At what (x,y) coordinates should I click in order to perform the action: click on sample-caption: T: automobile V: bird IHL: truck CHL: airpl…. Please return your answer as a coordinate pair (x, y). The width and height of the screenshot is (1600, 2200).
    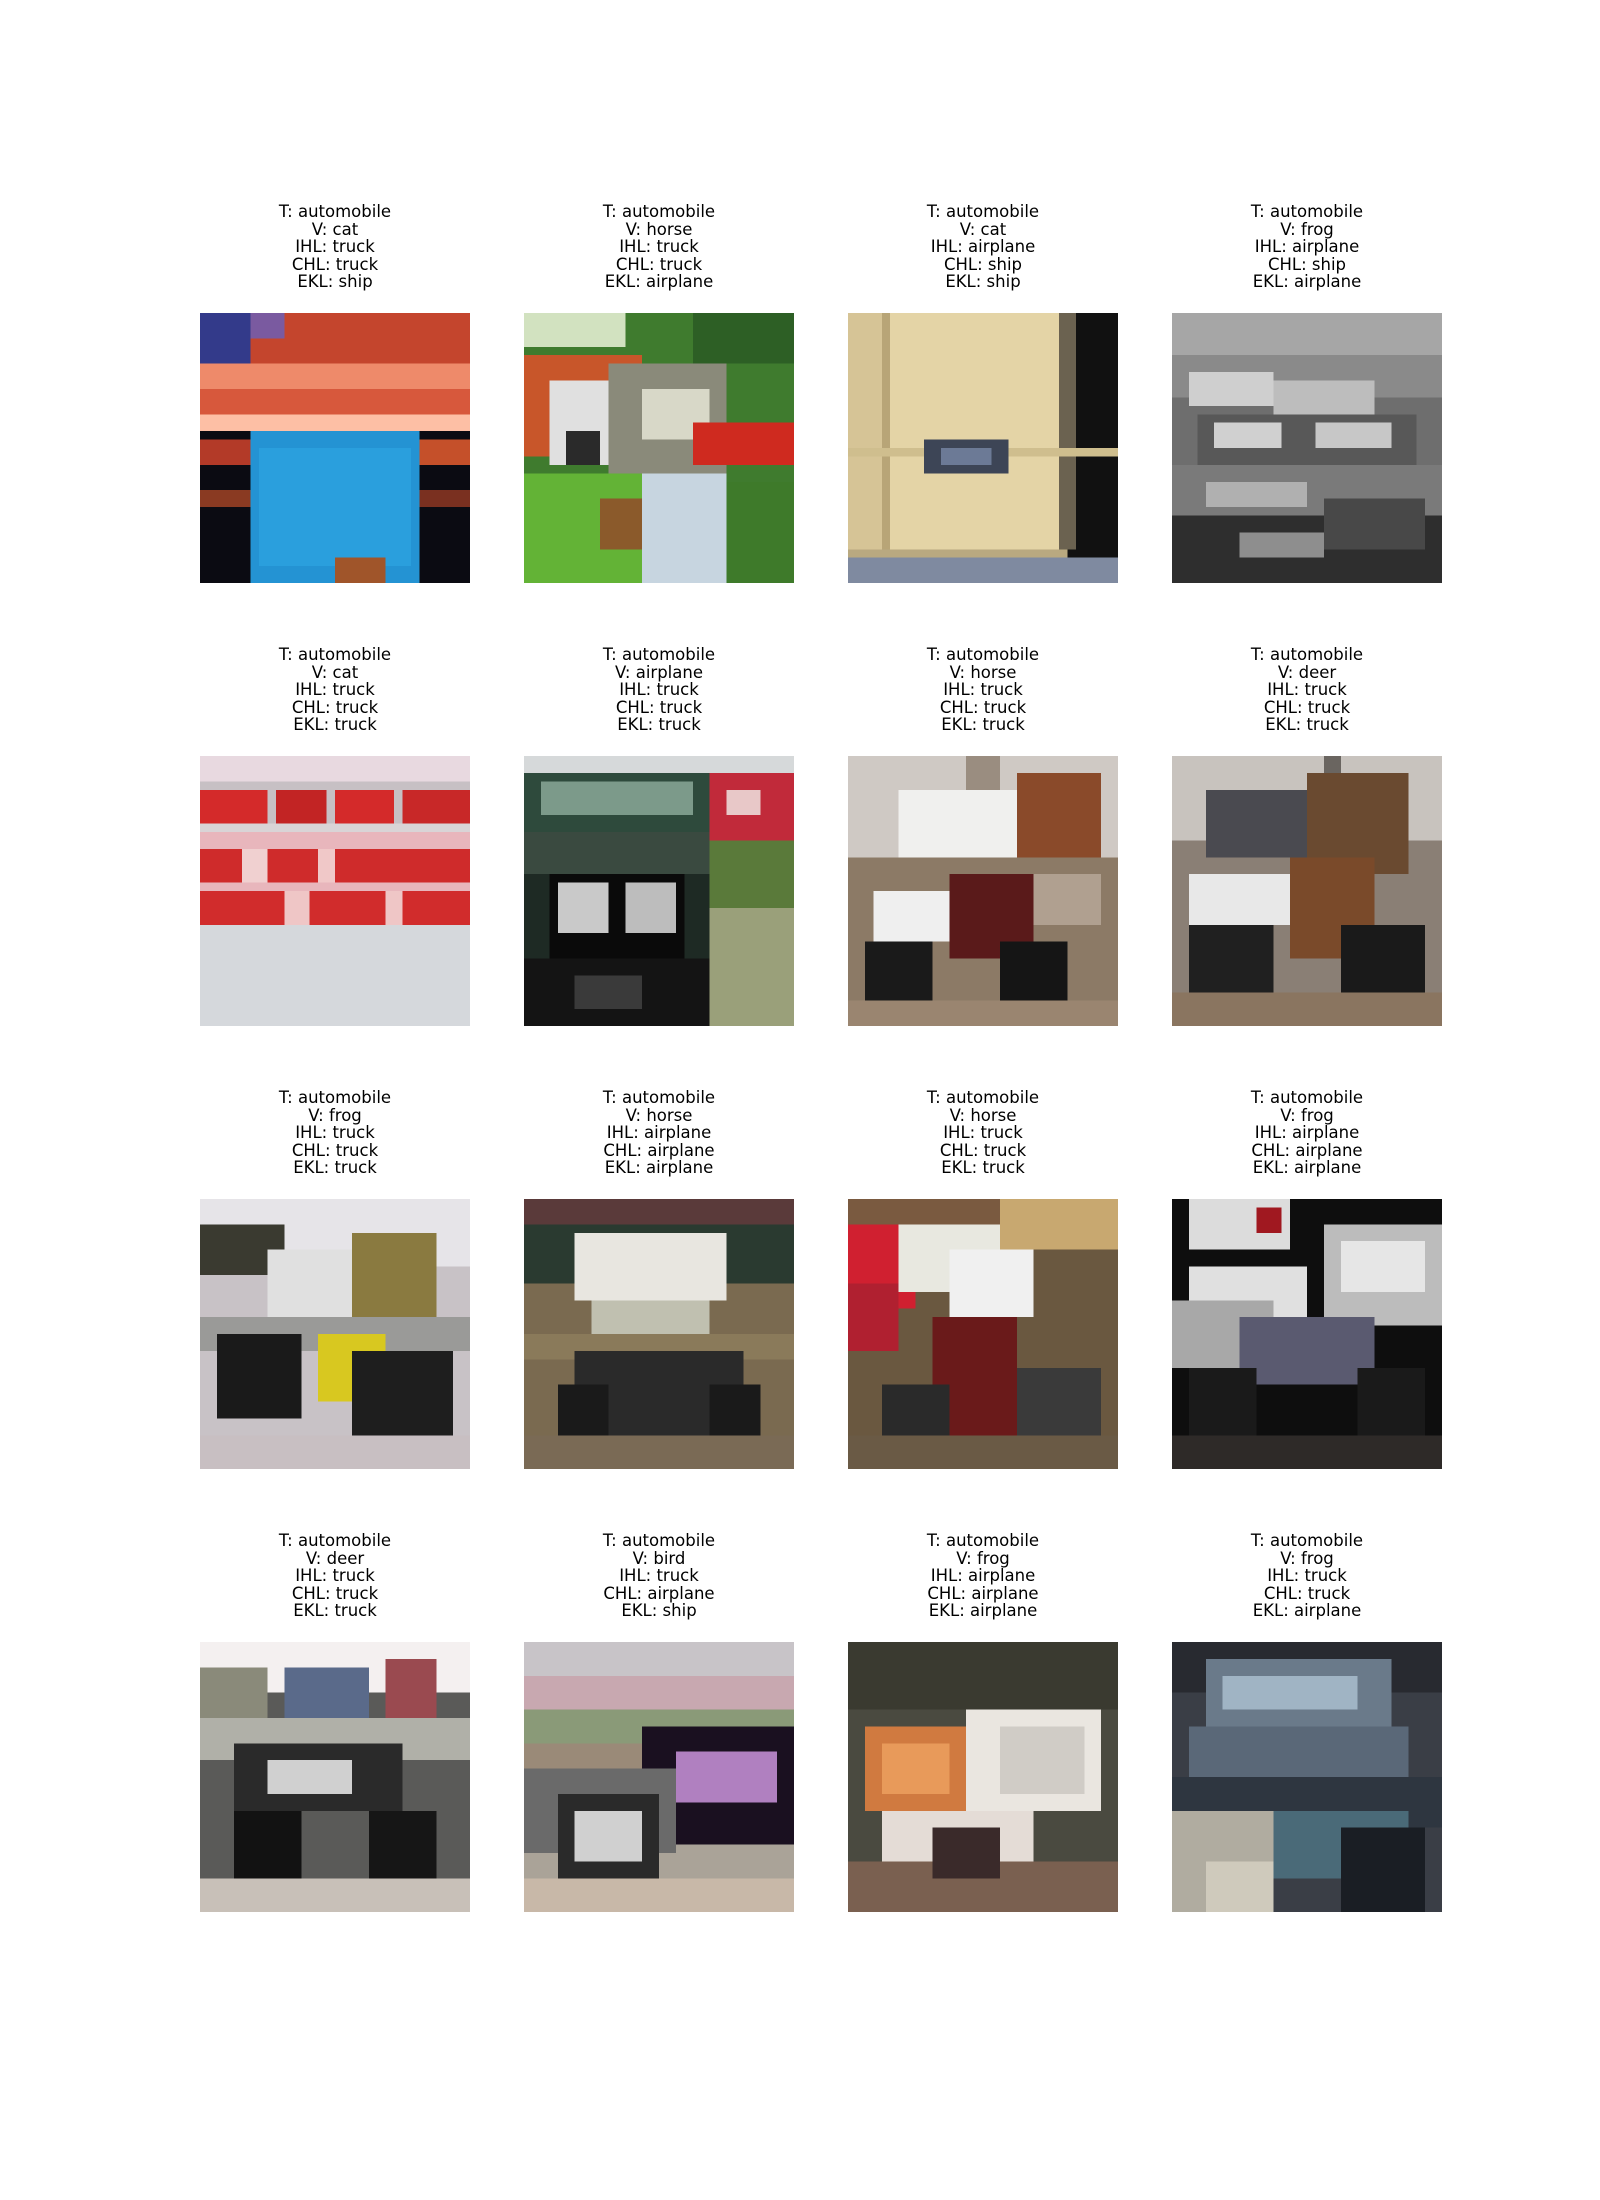
    Looking at the image, I should click on (659, 1576).